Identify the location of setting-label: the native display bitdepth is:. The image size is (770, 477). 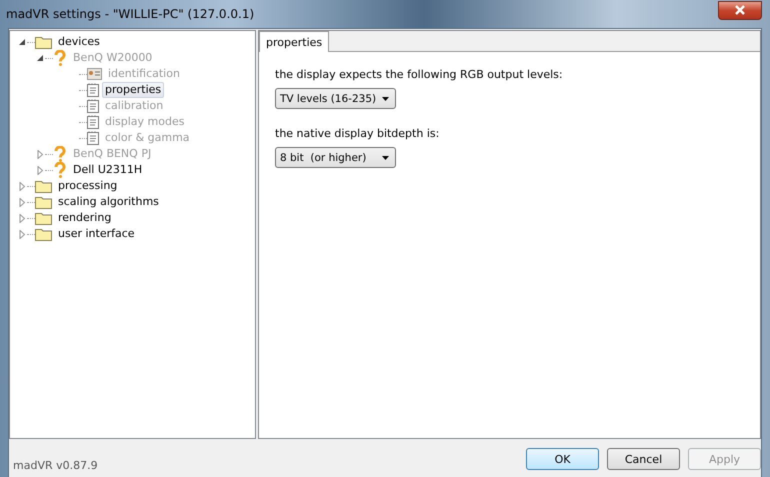
(357, 133).